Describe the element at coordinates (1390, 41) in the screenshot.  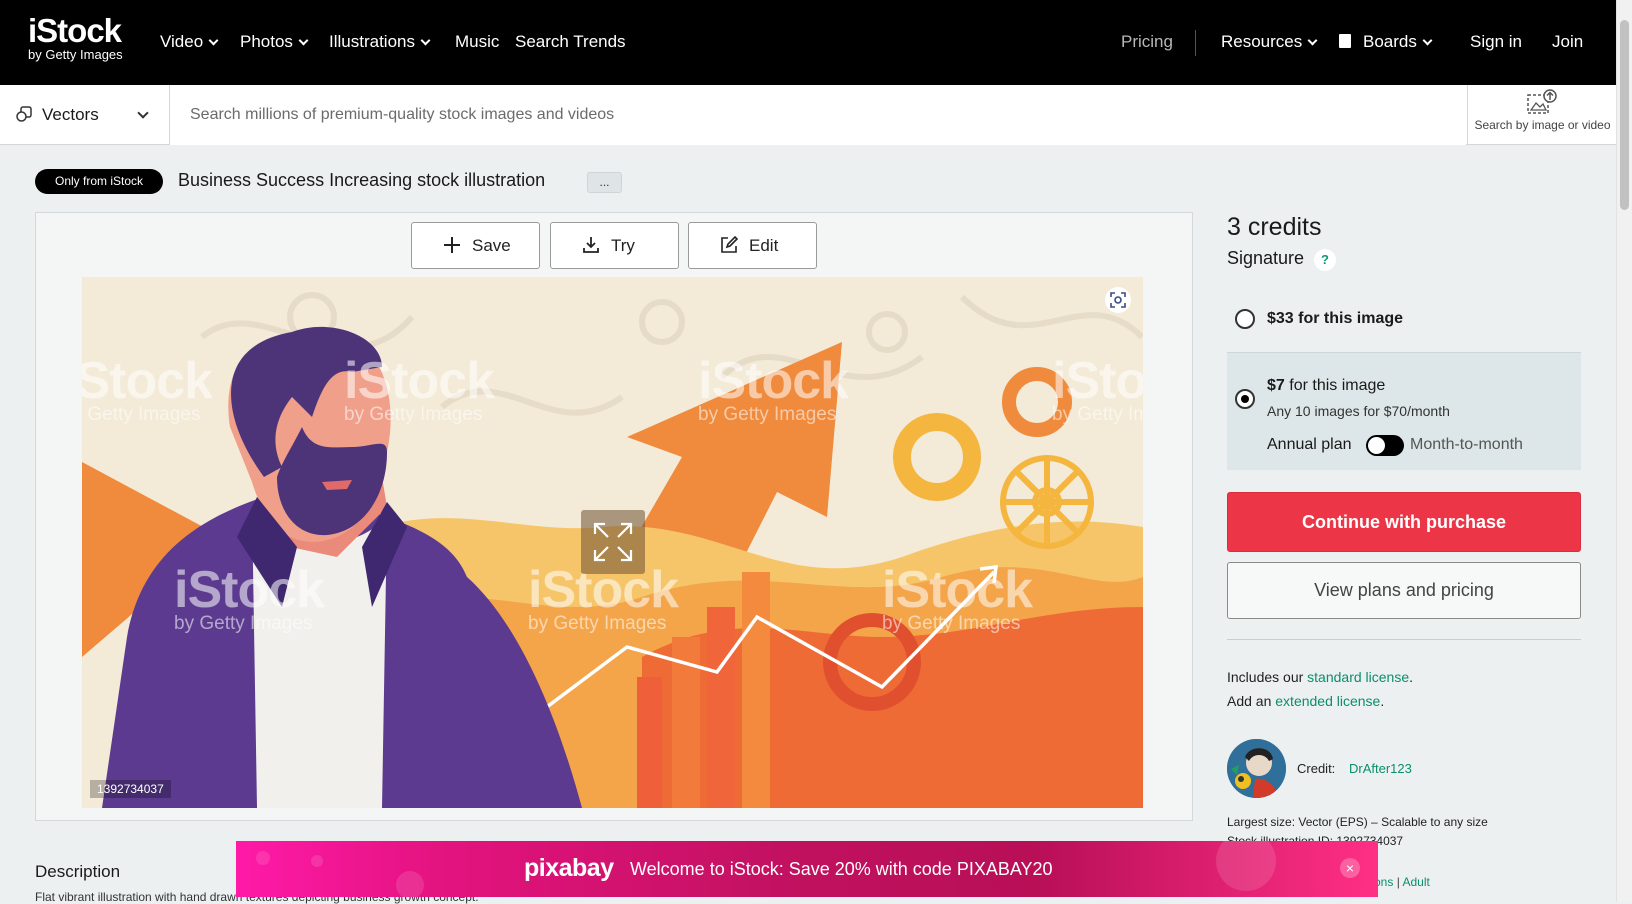
I see `nav-boards-label: Boards` at that location.